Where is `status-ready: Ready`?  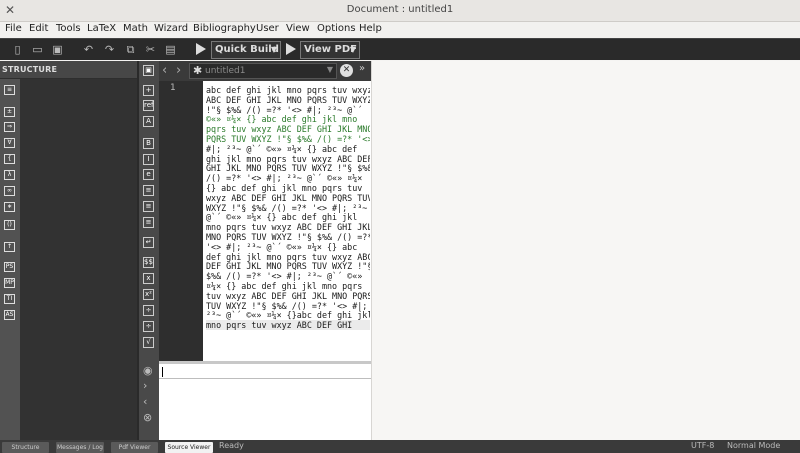 status-ready: Ready is located at coordinates (231, 445).